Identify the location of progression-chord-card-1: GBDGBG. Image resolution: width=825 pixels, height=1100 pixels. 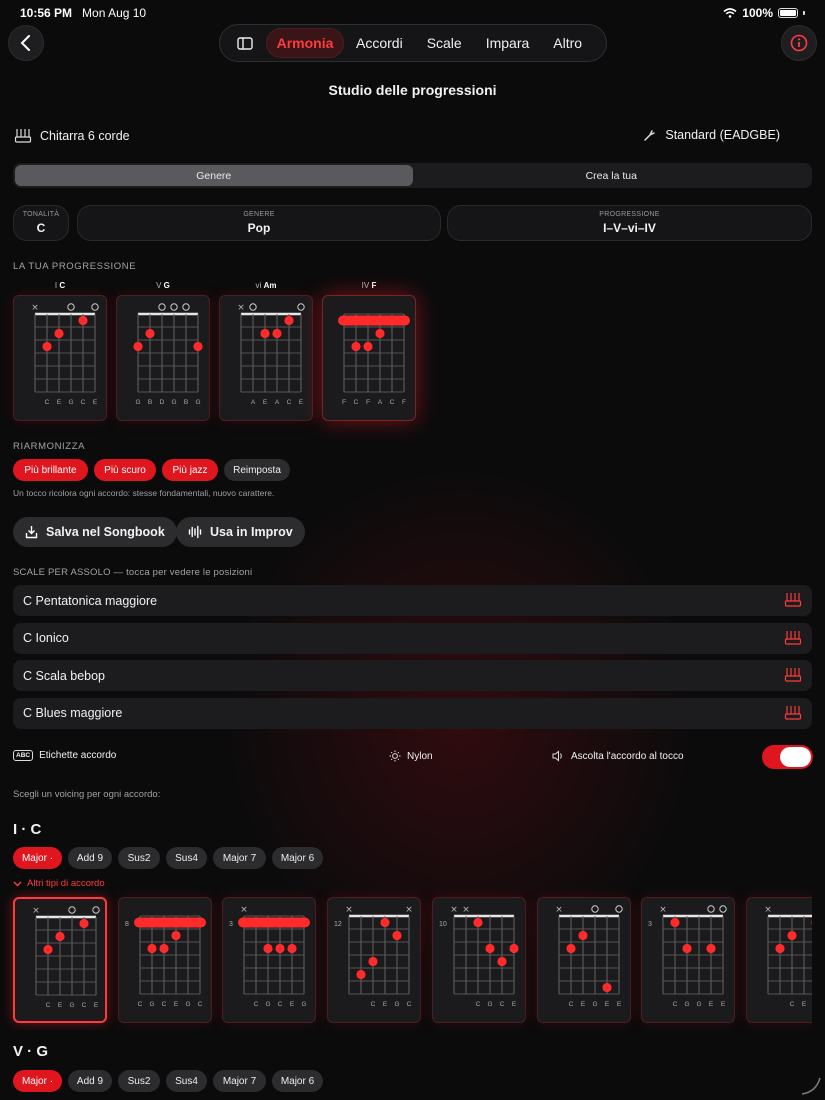
(163, 358).